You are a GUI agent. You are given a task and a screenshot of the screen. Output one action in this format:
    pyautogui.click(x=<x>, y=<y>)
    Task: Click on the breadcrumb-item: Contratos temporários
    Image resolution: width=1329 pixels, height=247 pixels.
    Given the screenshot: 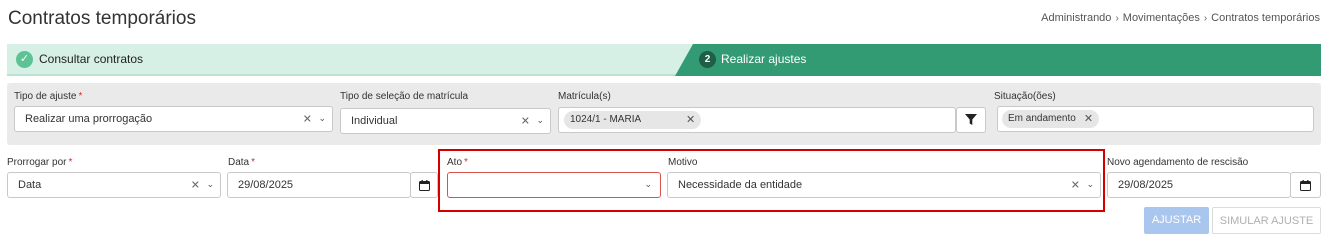 What is the action you would take?
    pyautogui.click(x=1265, y=18)
    